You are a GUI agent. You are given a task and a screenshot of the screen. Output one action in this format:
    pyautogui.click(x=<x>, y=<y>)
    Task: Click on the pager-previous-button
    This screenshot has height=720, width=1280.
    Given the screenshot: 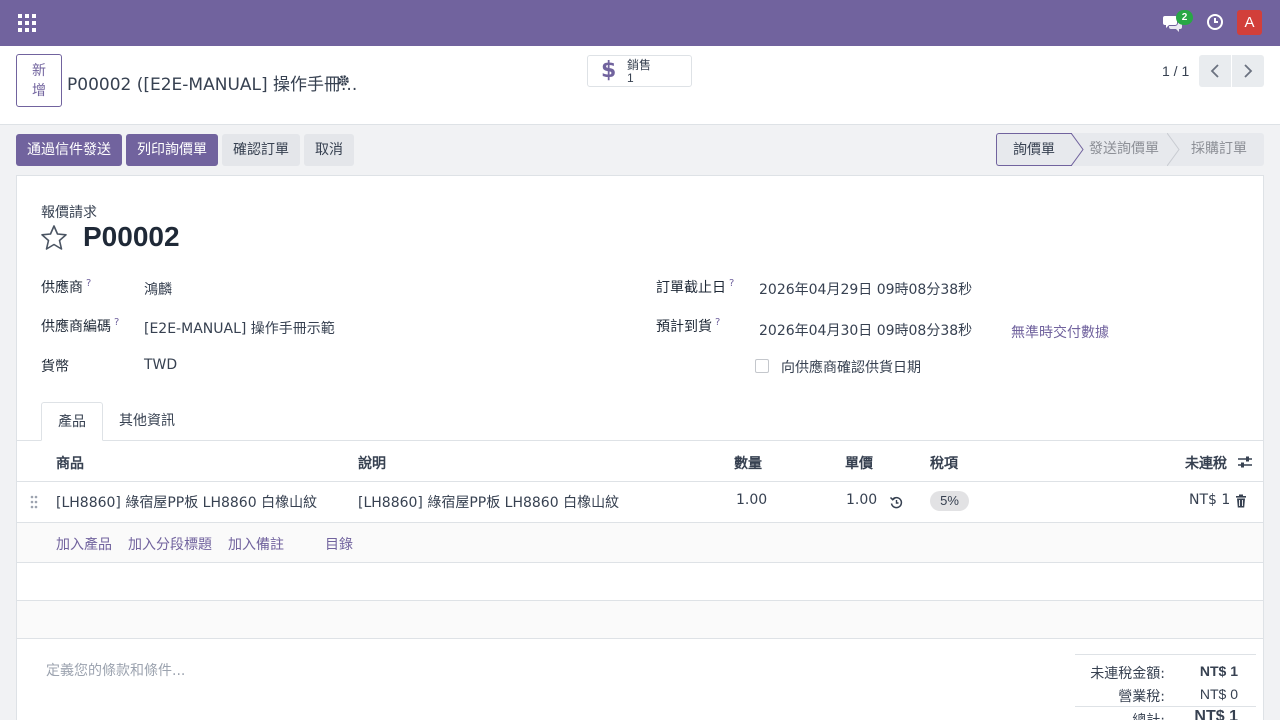 What is the action you would take?
    pyautogui.click(x=1215, y=71)
    